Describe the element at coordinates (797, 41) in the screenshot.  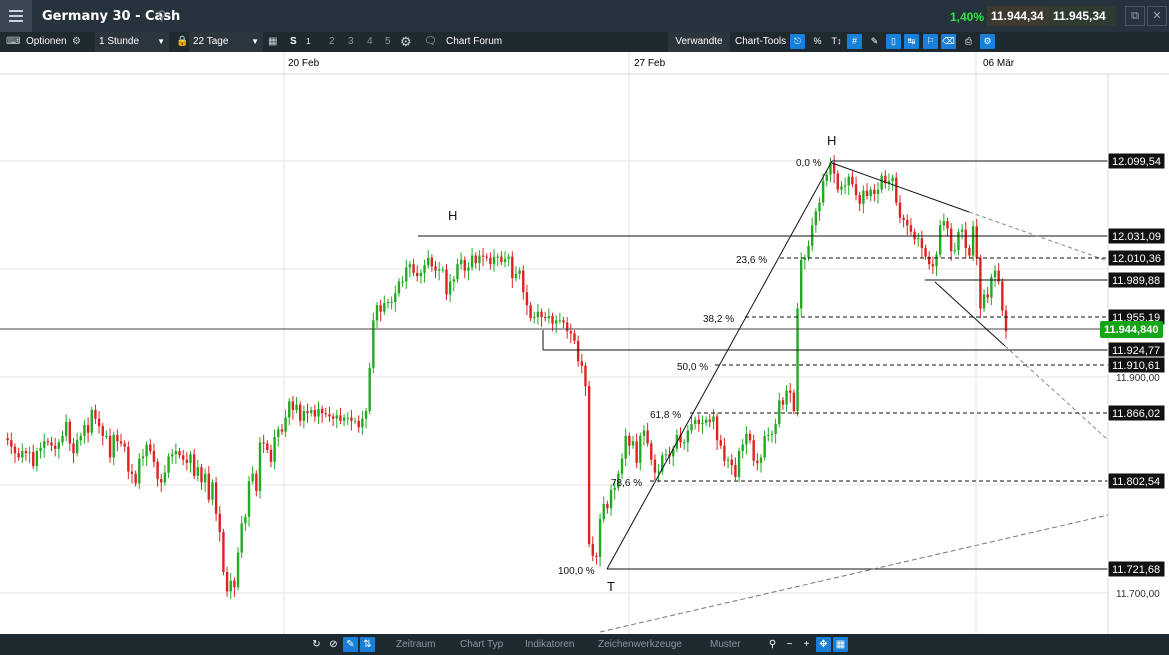
I see `tool-crosshair-icon: ⎋` at that location.